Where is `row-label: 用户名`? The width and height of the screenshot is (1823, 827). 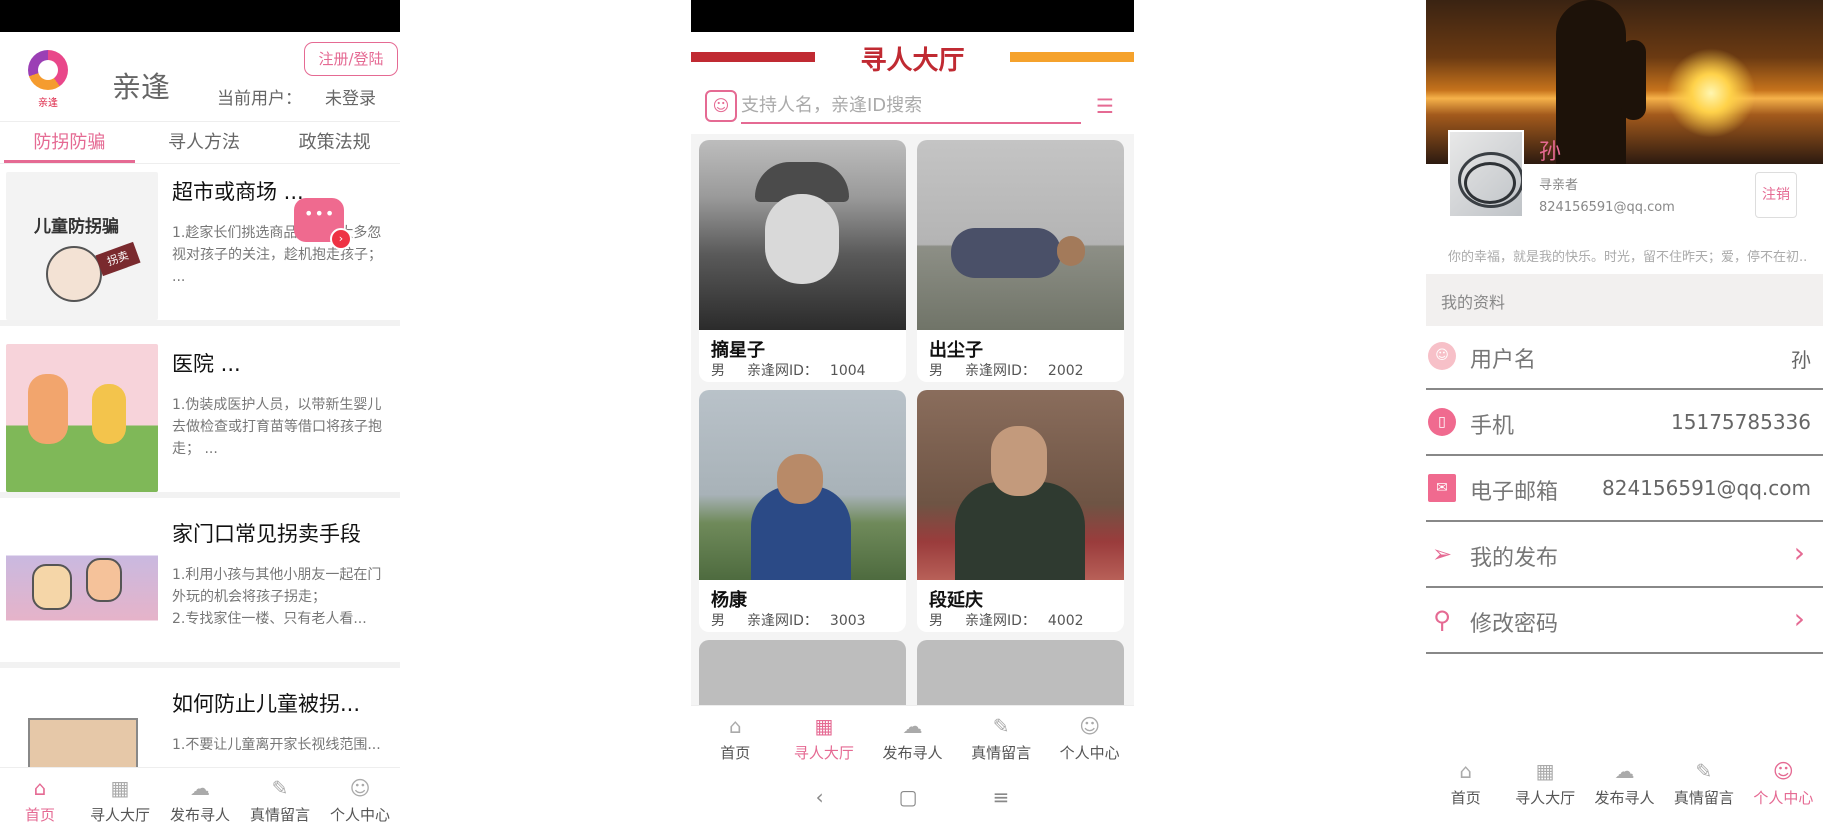
row-label: 用户名 is located at coordinates (1503, 360).